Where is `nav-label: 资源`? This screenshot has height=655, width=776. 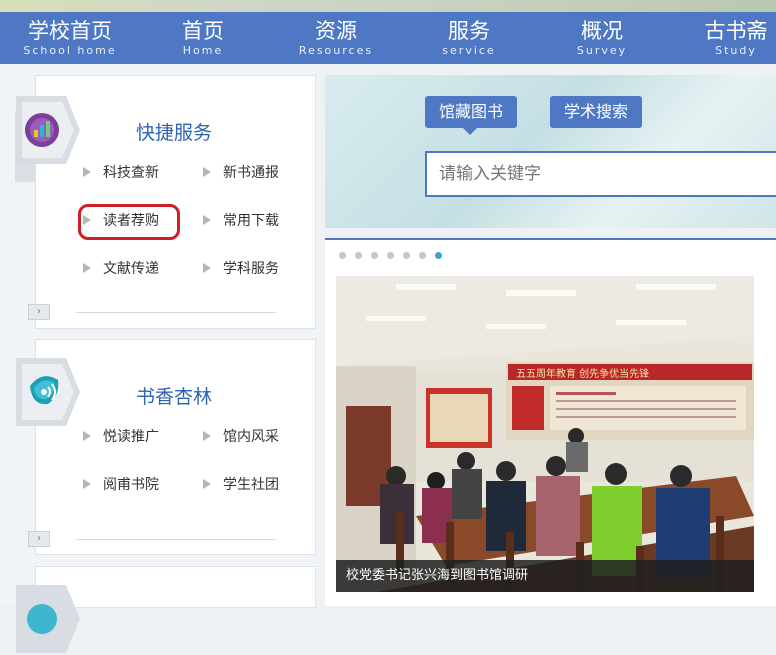 nav-label: 资源 is located at coordinates (336, 31).